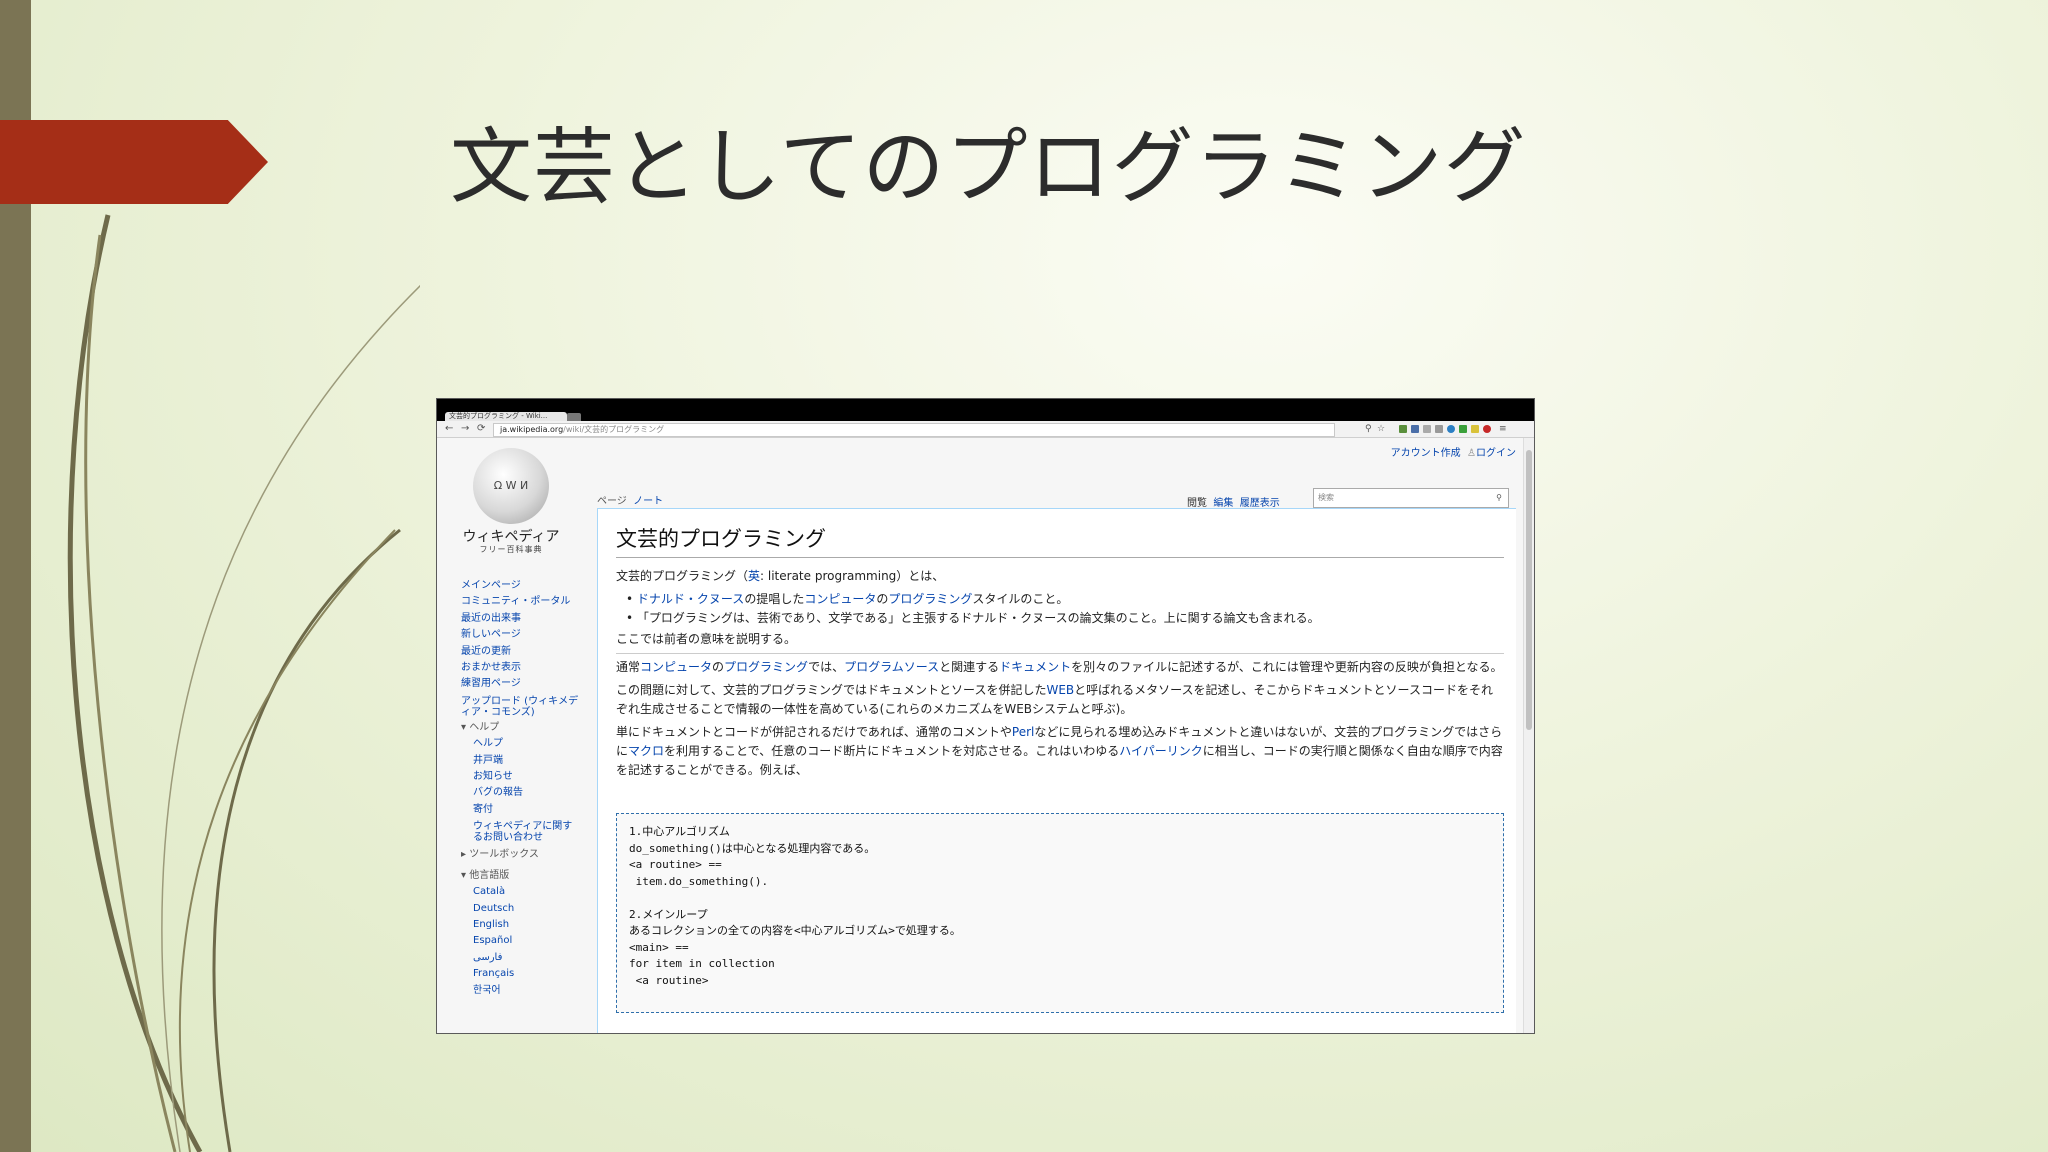  I want to click on tab-talk: ノート, so click(648, 501).